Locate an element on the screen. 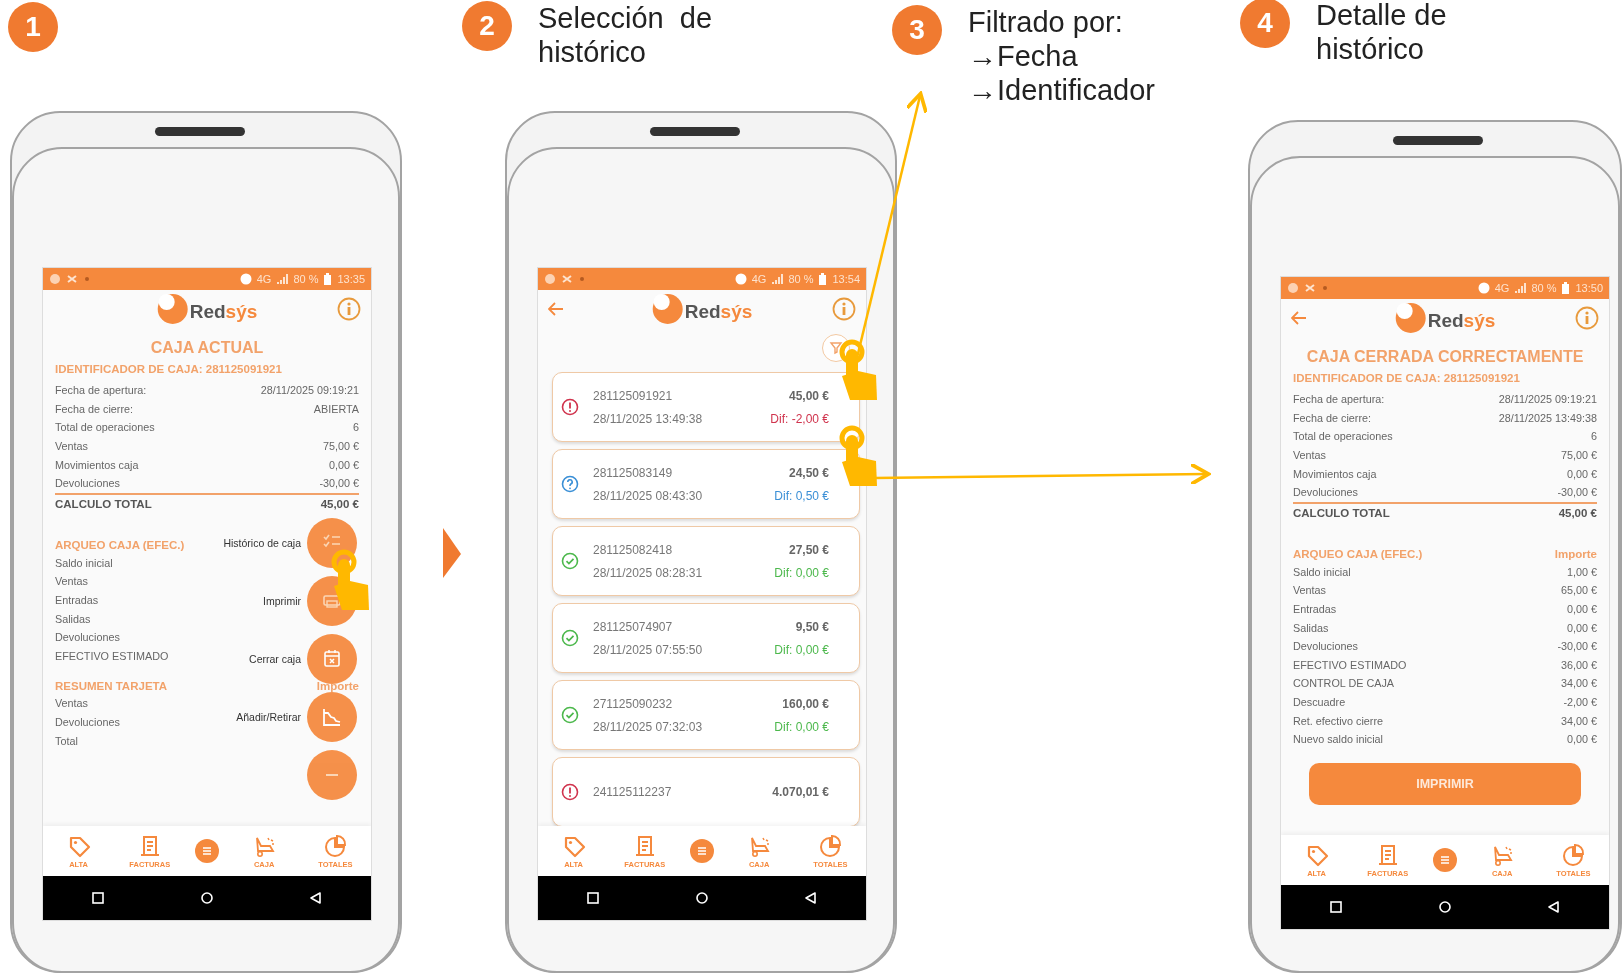  step-title: →Identificador is located at coordinates (1061, 90).